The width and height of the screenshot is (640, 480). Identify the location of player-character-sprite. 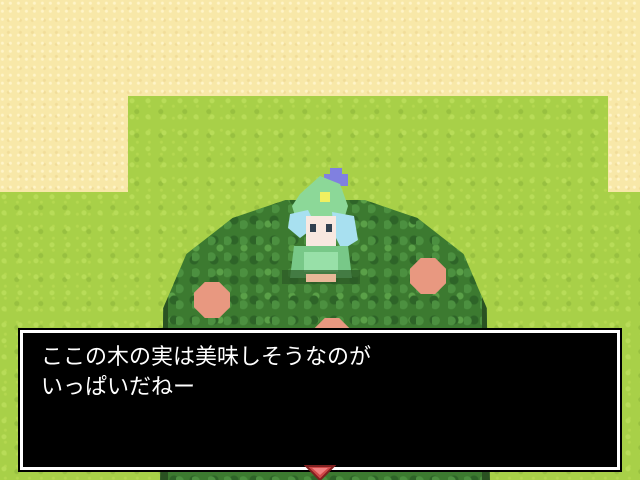
(321, 228).